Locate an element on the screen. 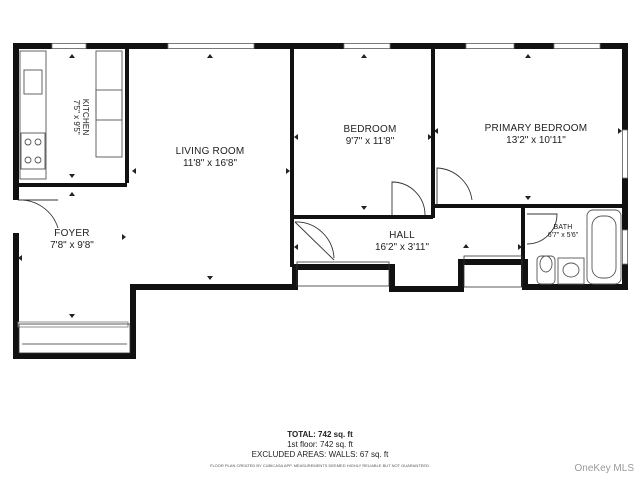 This screenshot has height=480, width=640. total-area: TOTAL: 742 sq. ft is located at coordinates (320, 434).